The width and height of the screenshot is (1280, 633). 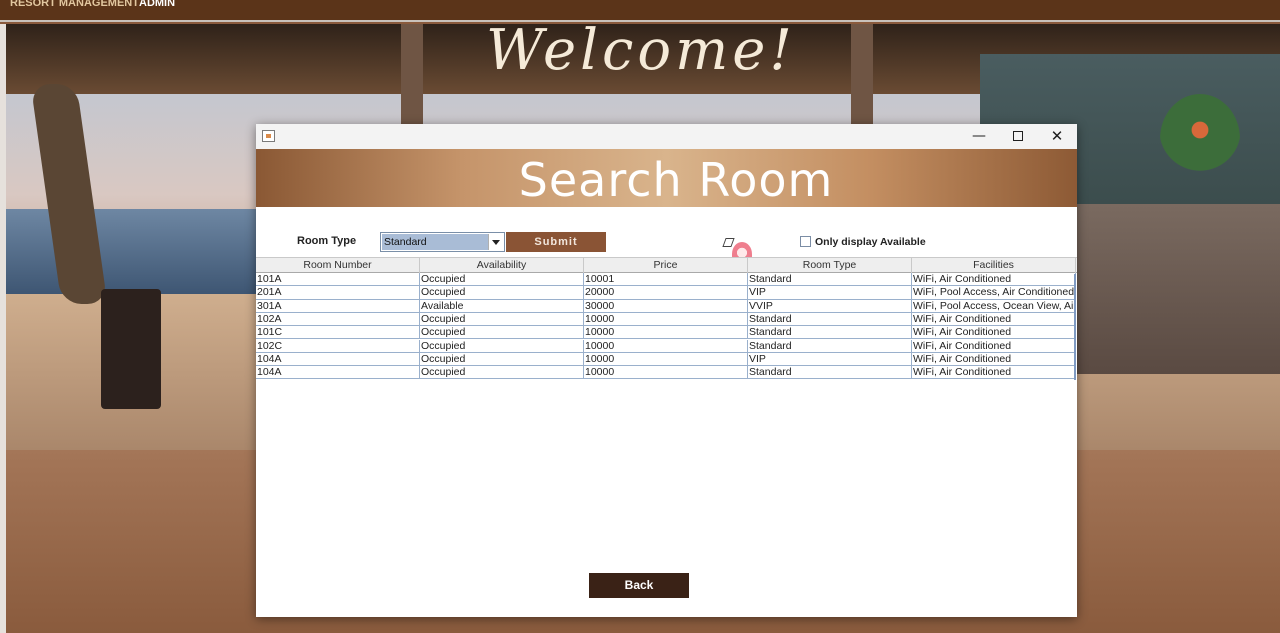 What do you see at coordinates (639, 585) in the screenshot?
I see `back-button: Back` at bounding box center [639, 585].